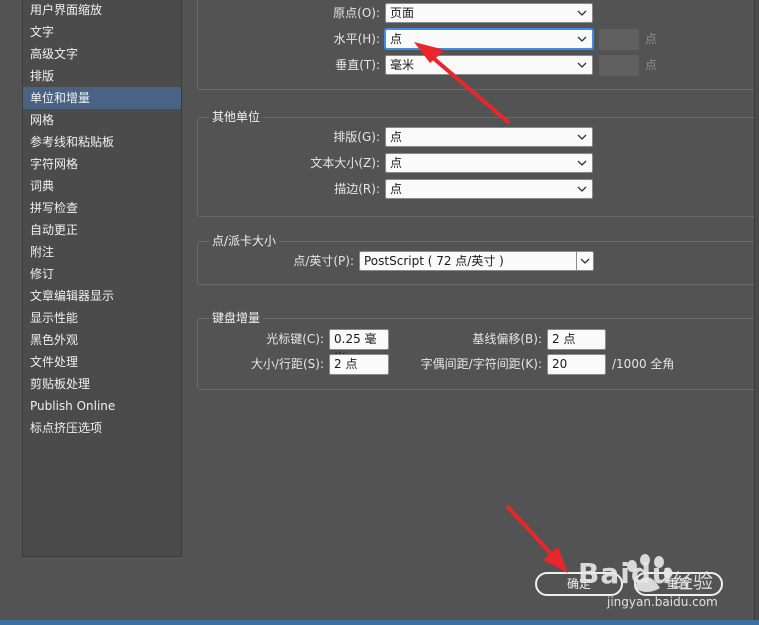 The image size is (759, 625). I want to click on text-size-select-value: 点, so click(396, 163).